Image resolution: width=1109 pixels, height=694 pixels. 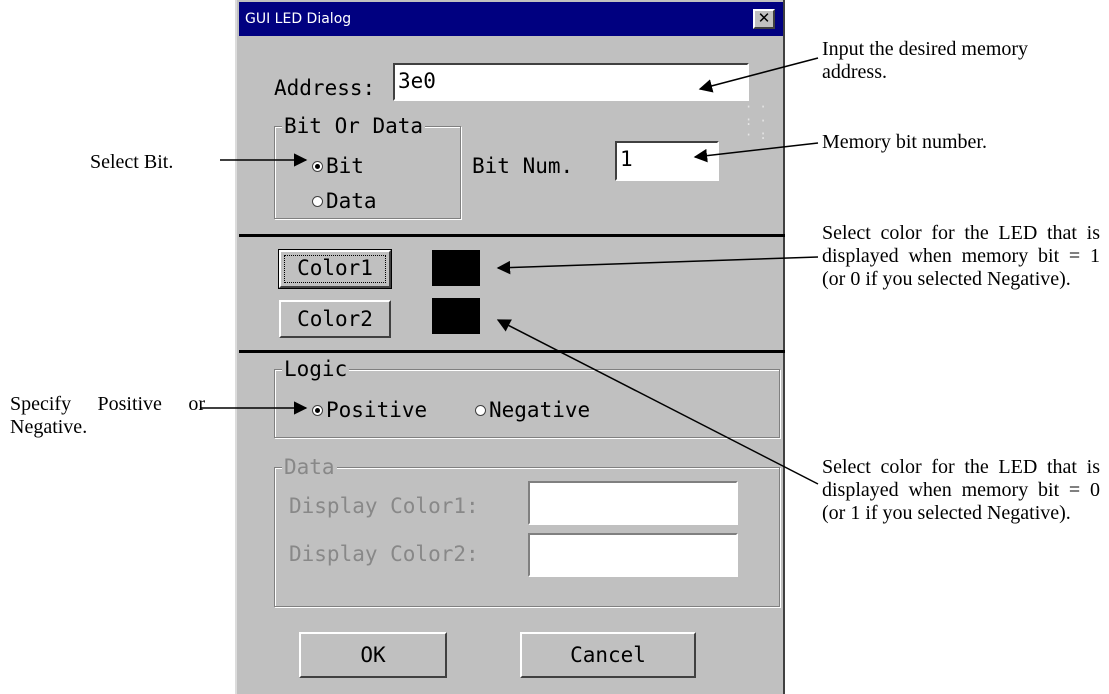 What do you see at coordinates (657, 402) in the screenshot?
I see `arrow-color2` at bounding box center [657, 402].